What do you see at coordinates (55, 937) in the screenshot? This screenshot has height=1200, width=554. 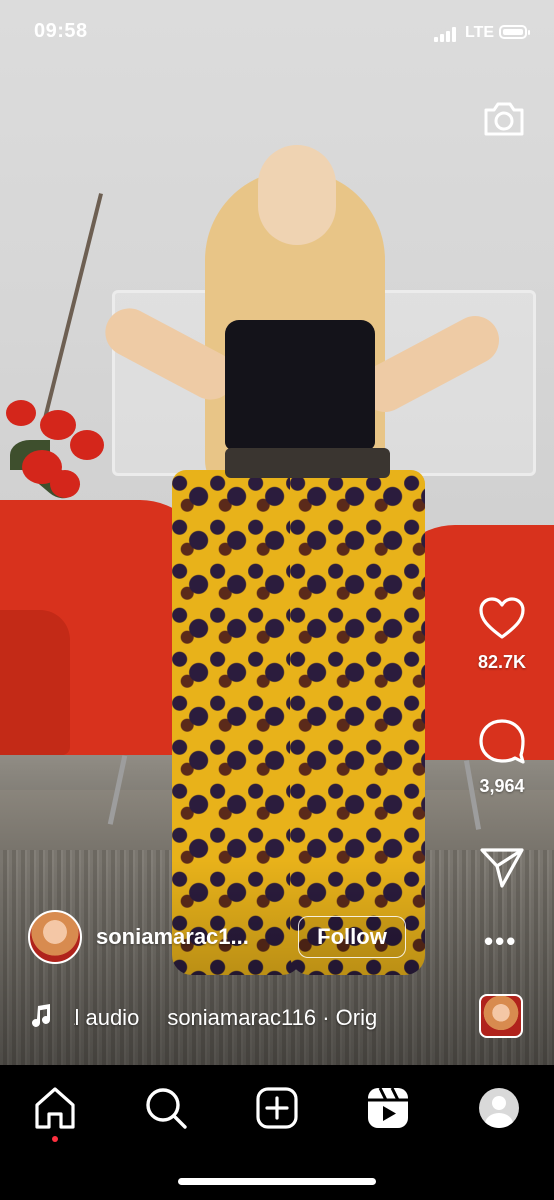 I see `author-avatar` at bounding box center [55, 937].